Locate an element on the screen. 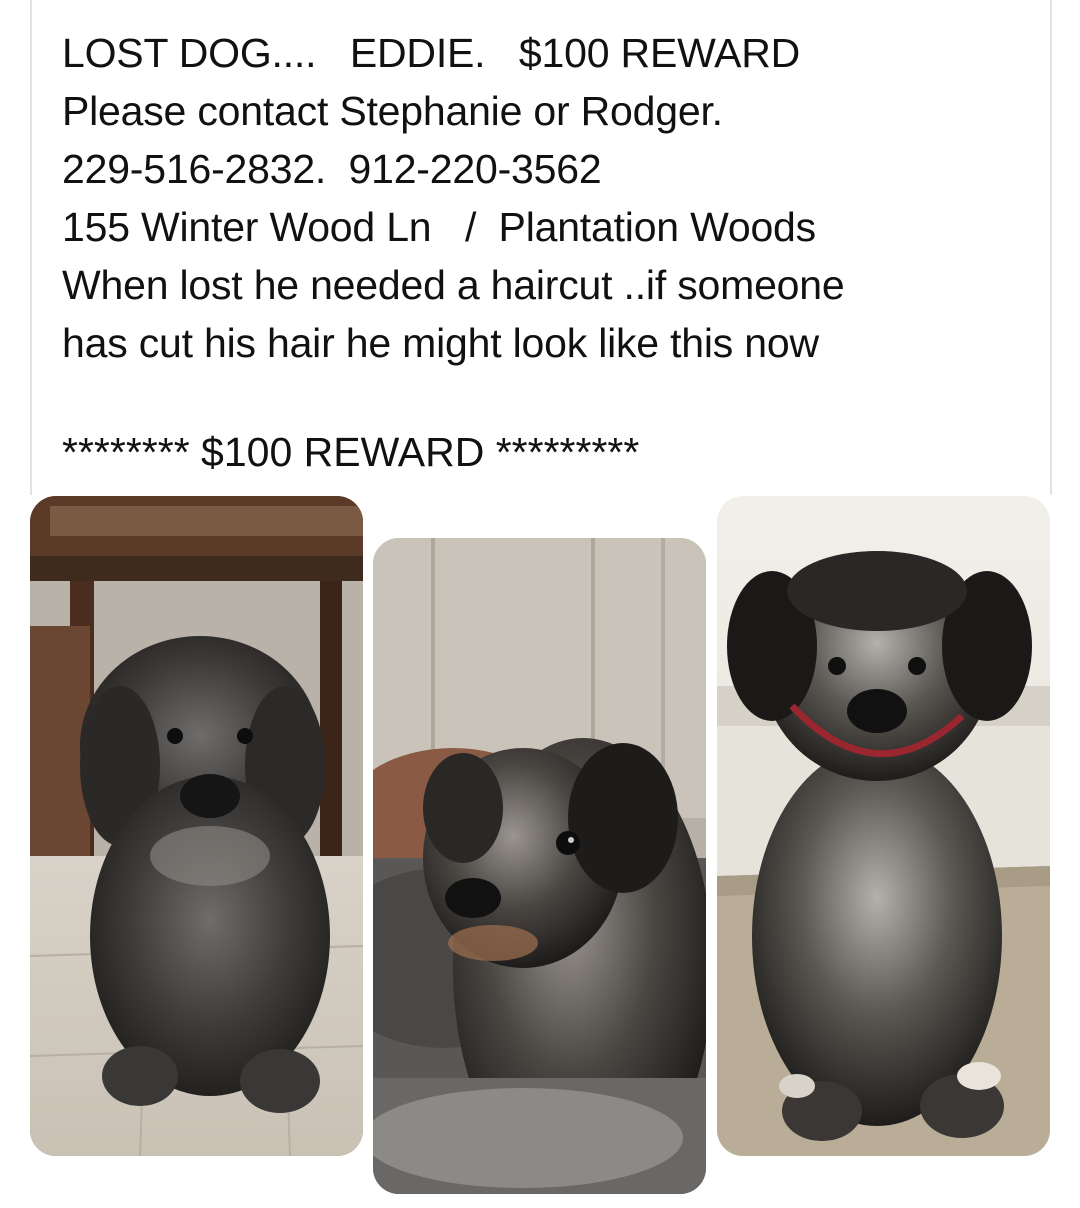 The width and height of the screenshot is (1080, 1208). post-line-contact: Please contact Stephanie or Rodger. is located at coordinates (392, 111).